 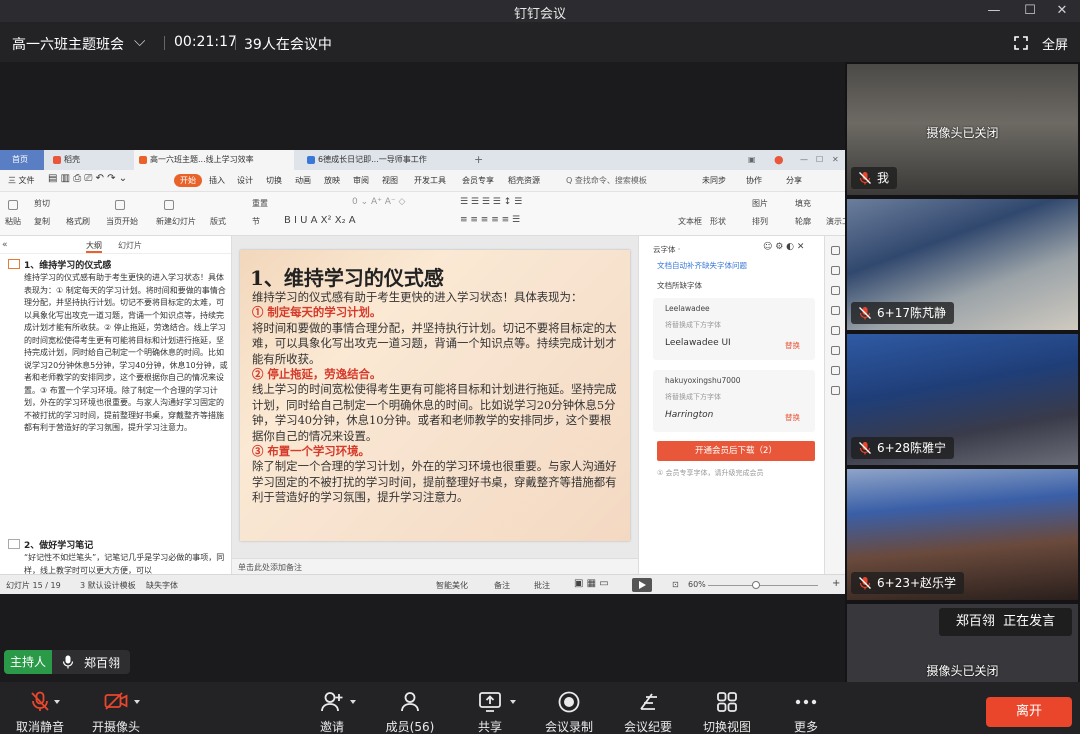 I want to click on tab-slides: 幻灯片, so click(x=130, y=245).